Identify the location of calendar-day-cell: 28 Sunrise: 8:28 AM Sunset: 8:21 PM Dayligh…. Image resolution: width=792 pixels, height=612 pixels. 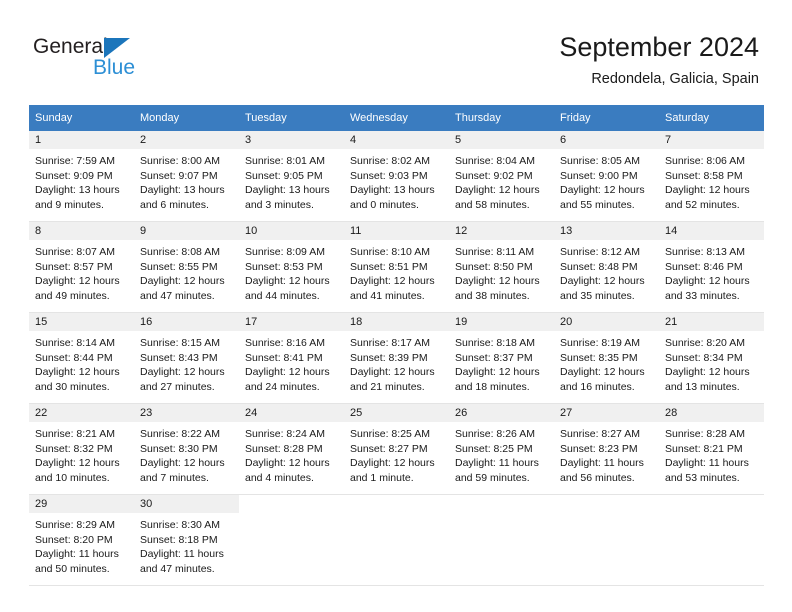
(711, 449).